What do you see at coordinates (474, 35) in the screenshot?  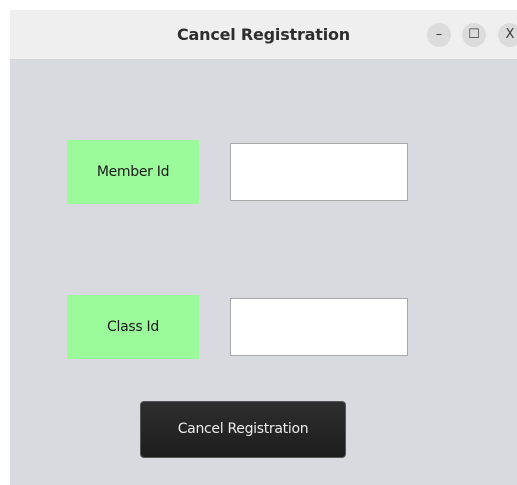 I see `maximize-icon: ☐` at bounding box center [474, 35].